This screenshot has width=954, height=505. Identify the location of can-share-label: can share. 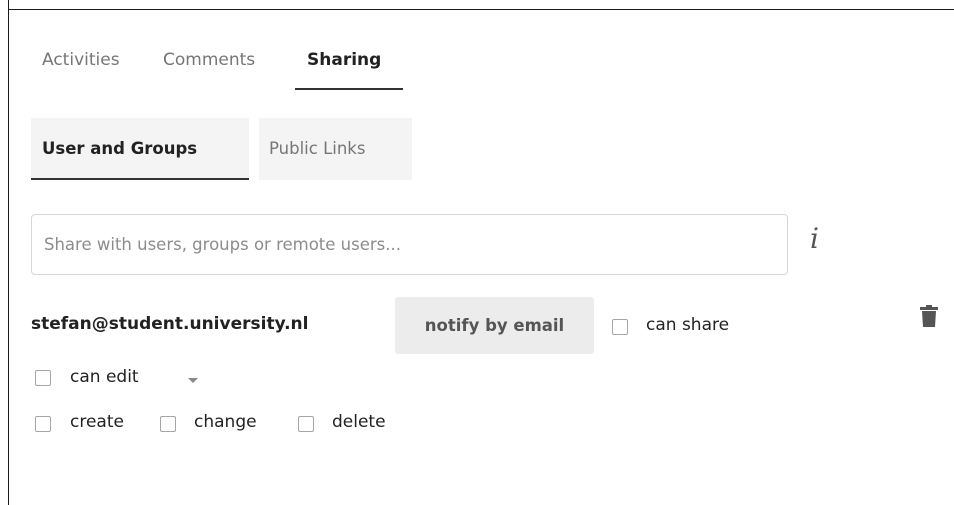
(688, 325).